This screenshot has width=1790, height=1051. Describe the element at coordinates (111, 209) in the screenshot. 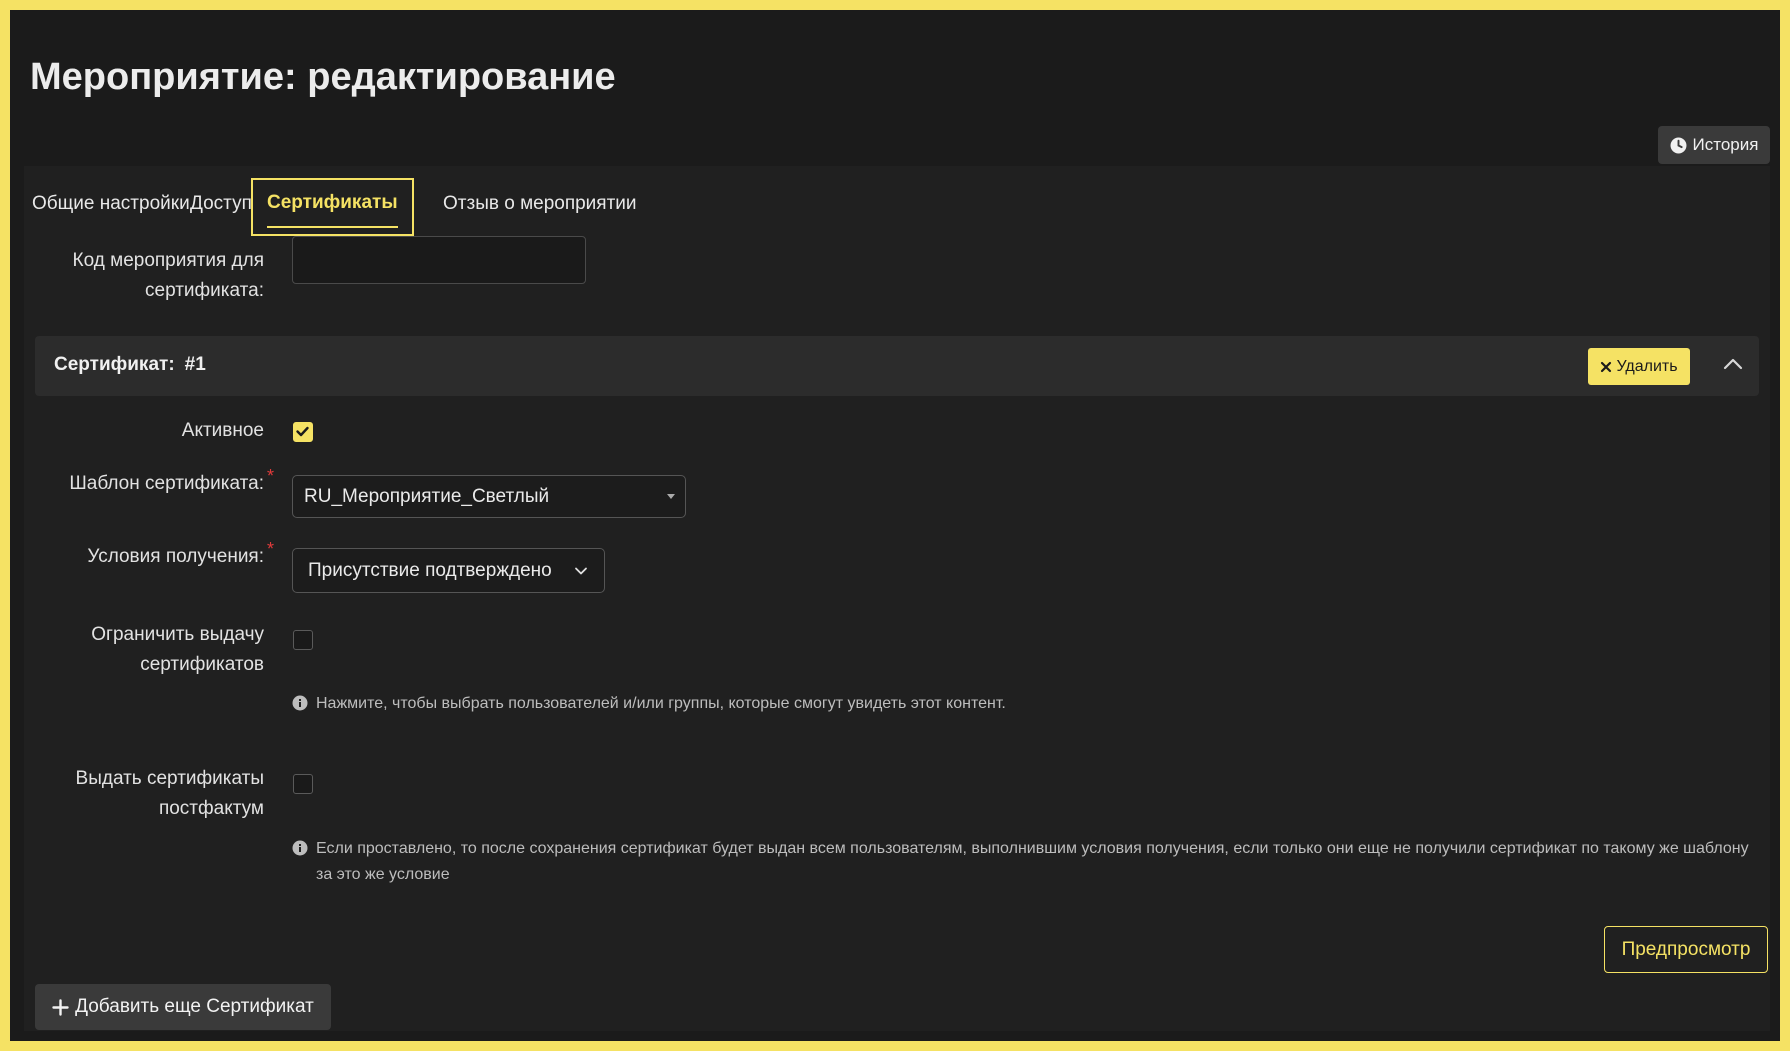

I see `tab-general-settings: Общие настройки` at that location.